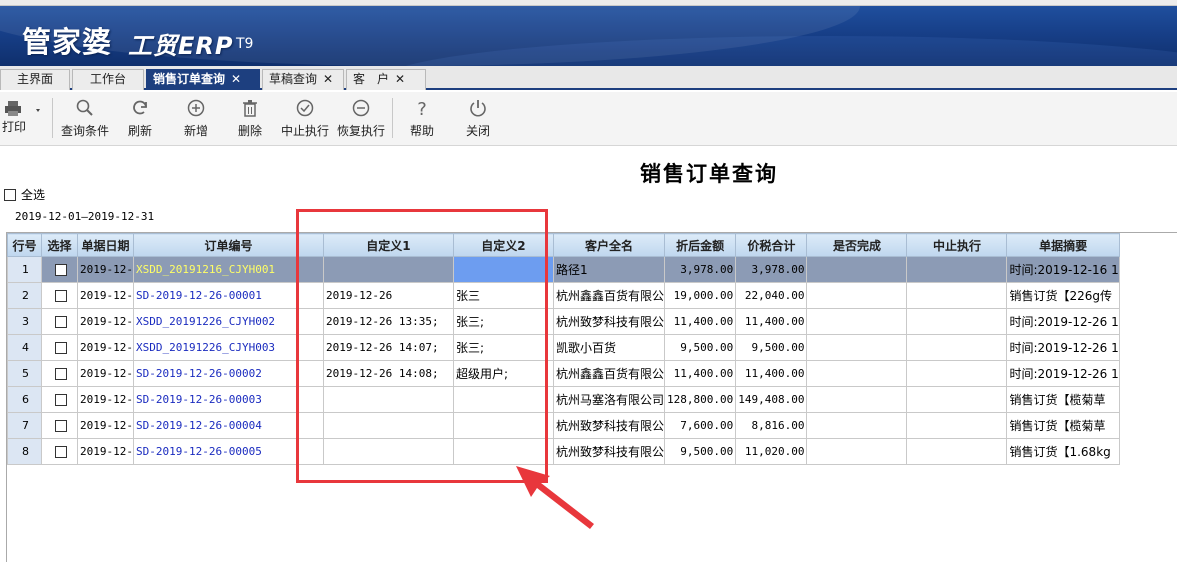 The width and height of the screenshot is (1177, 562). What do you see at coordinates (478, 120) in the screenshot?
I see `close-button: 关闭` at bounding box center [478, 120].